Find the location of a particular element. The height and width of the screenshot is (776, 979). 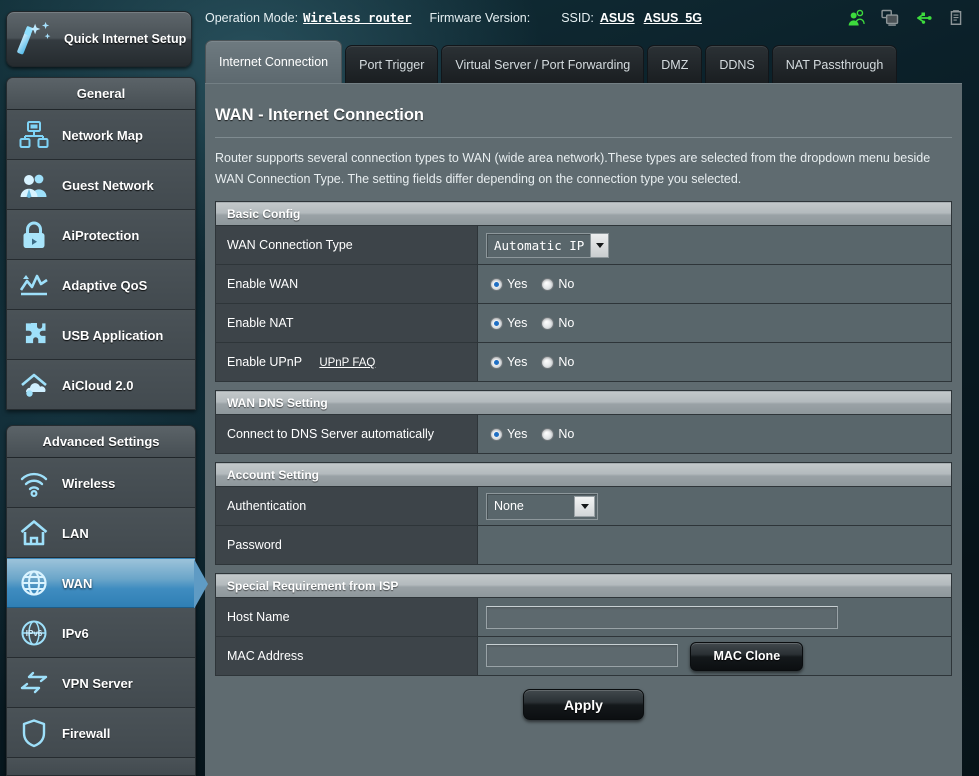

quick-internet-setup-label: Quick Internet Setup is located at coordinates (125, 39).